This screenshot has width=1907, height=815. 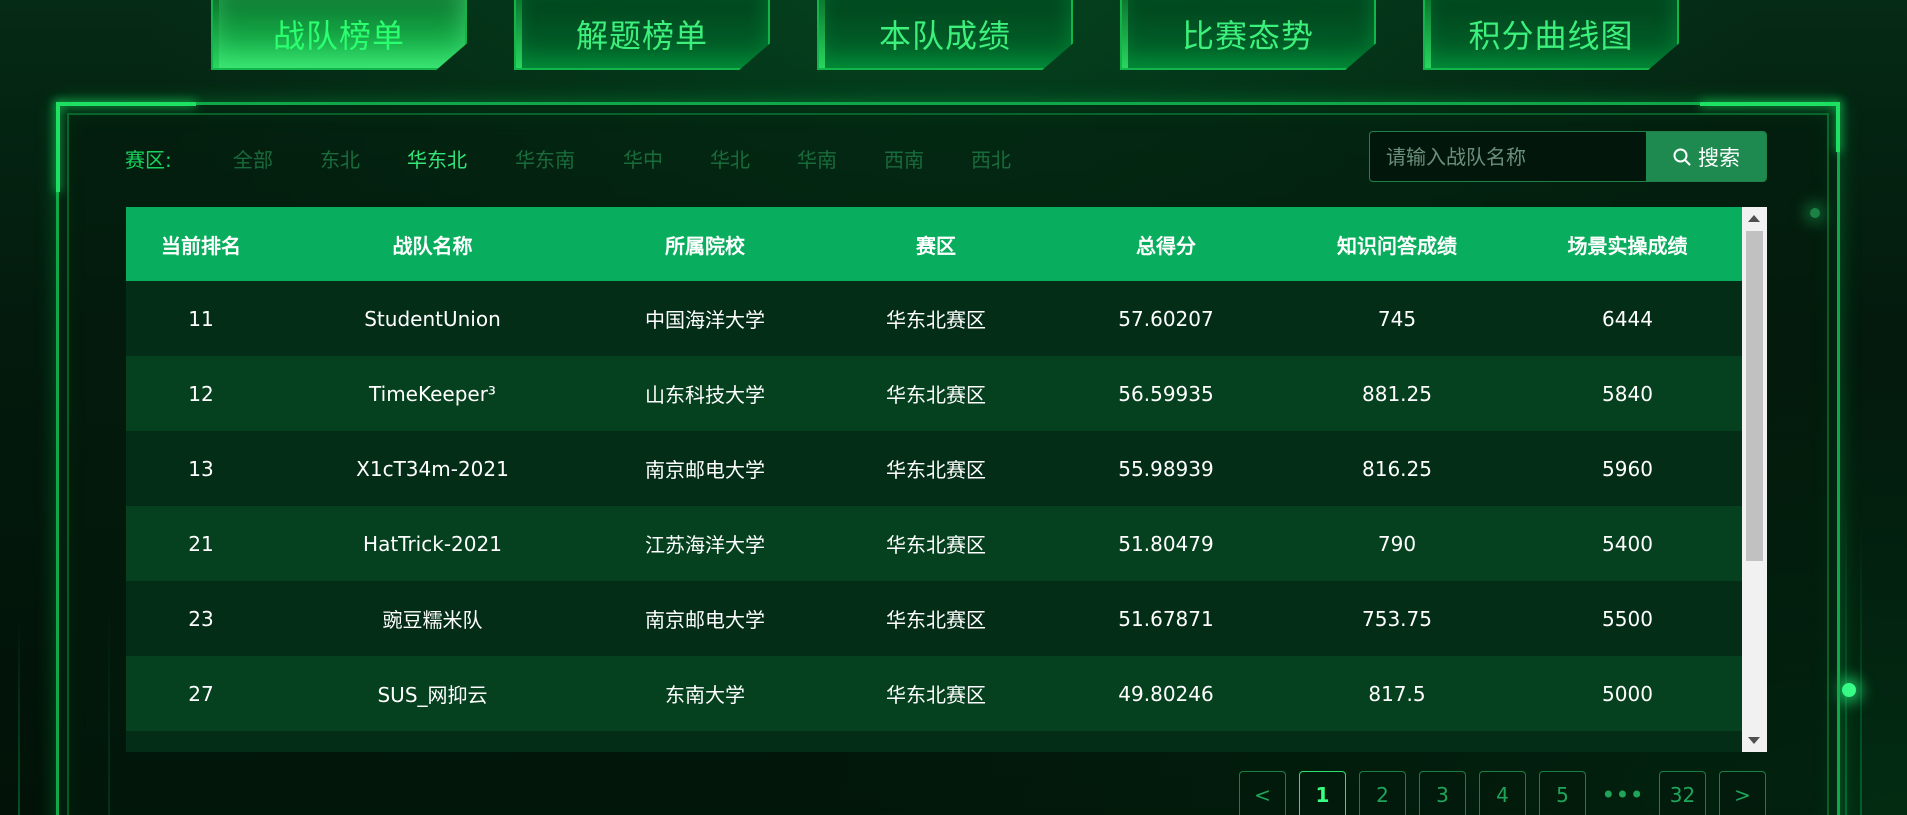 What do you see at coordinates (201, 693) in the screenshot?
I see `cell-rank: 27` at bounding box center [201, 693].